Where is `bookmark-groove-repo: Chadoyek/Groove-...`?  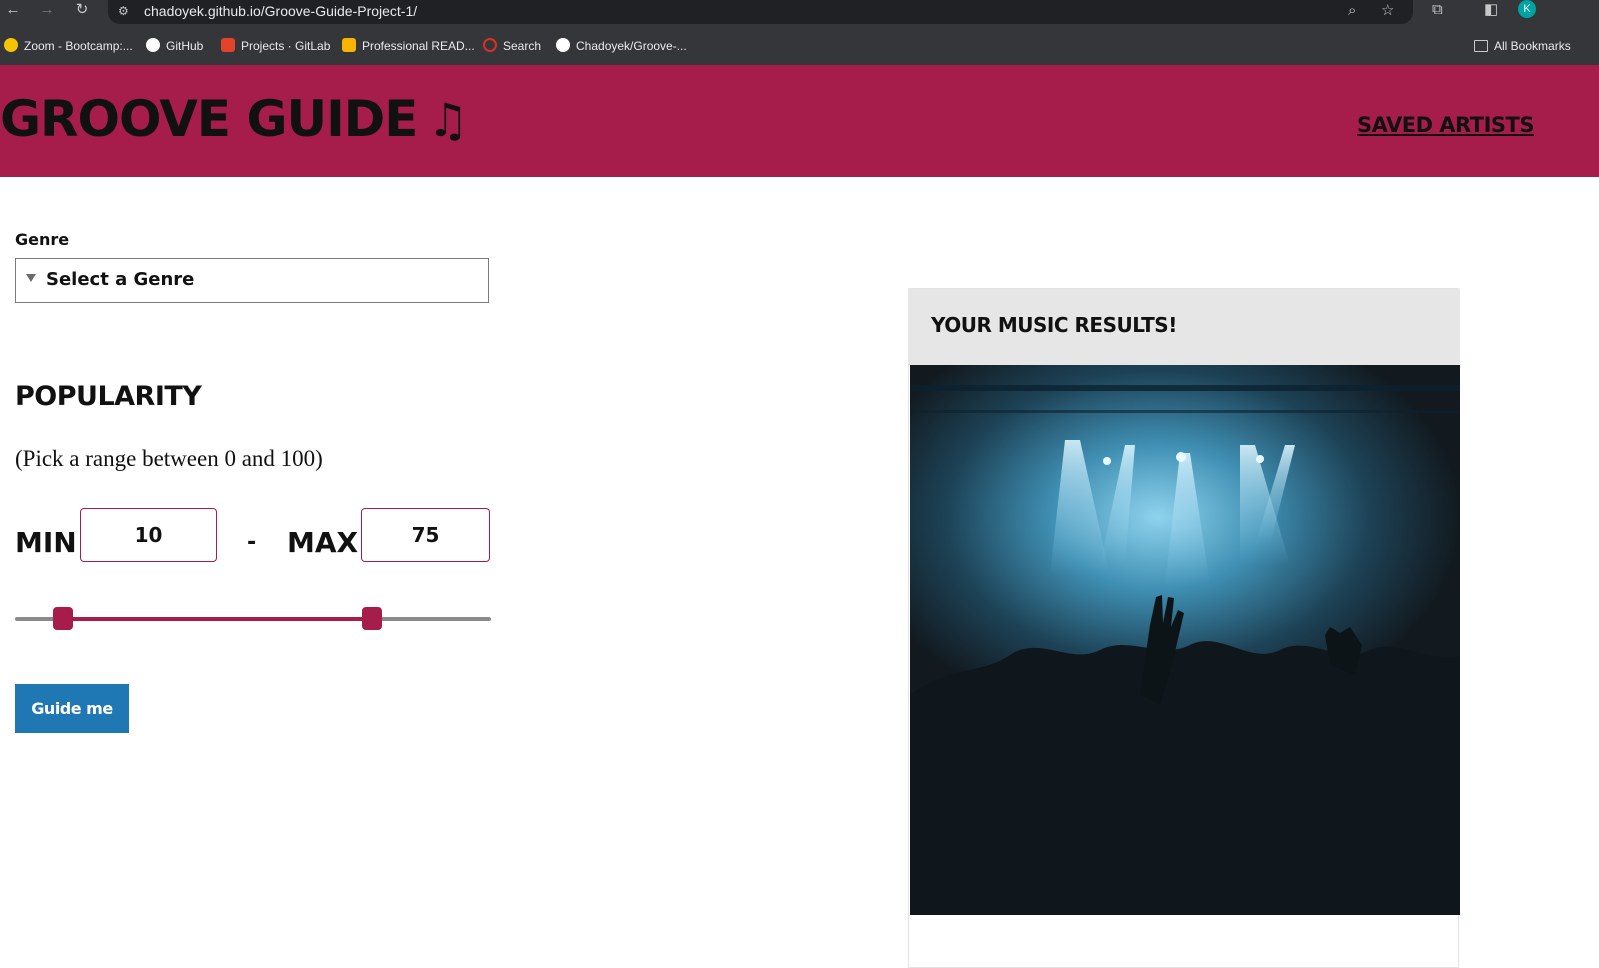 bookmark-groove-repo: Chadoyek/Groove-... is located at coordinates (621, 46).